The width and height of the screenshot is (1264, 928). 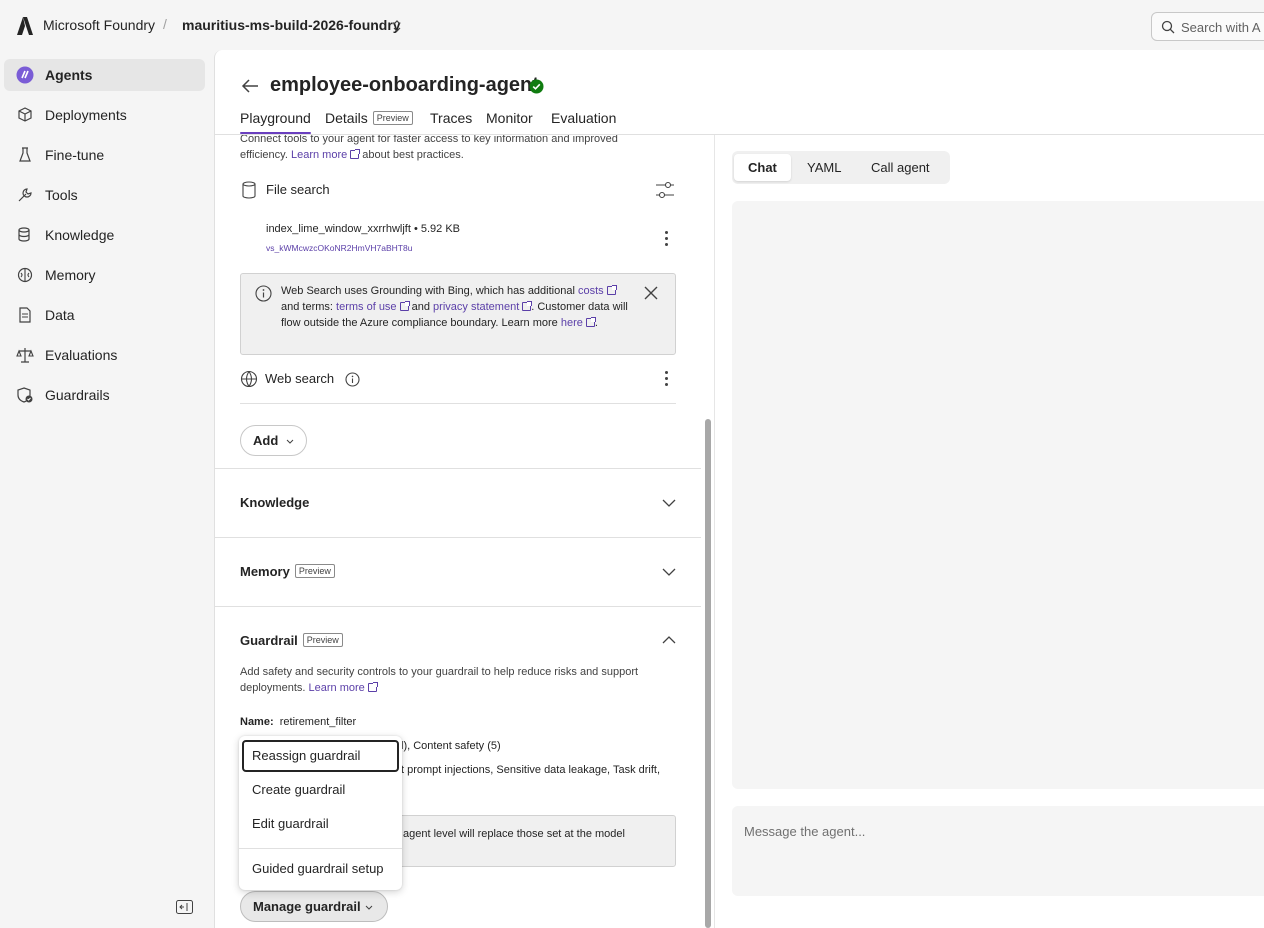 What do you see at coordinates (591, 291) in the screenshot?
I see `costs-link: costs` at bounding box center [591, 291].